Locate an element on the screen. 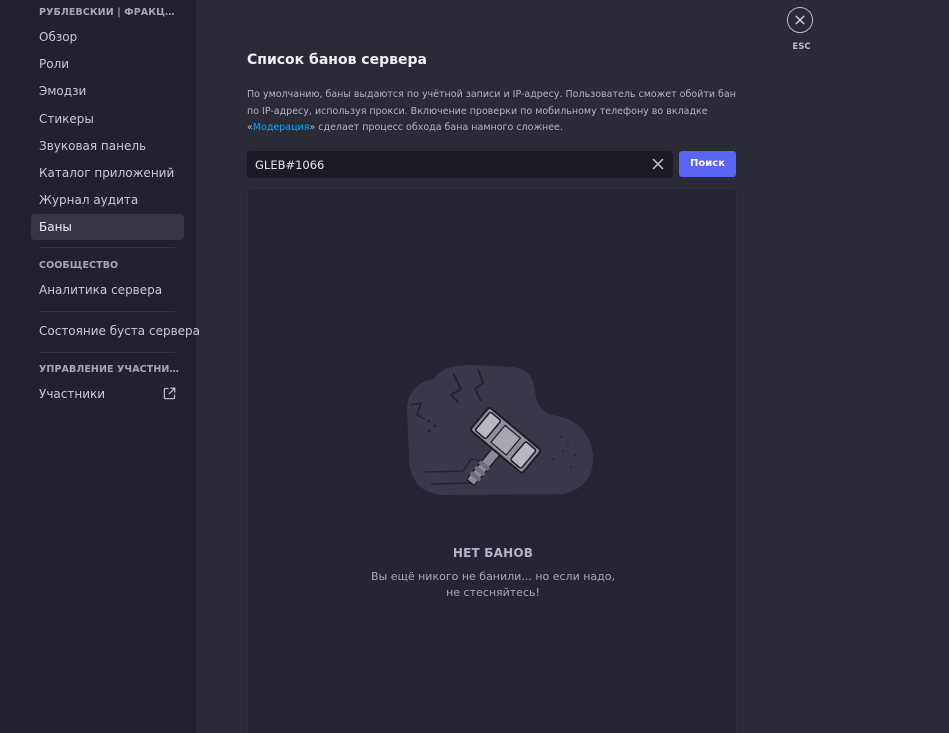 This screenshot has width=949, height=733. community-section-title: СООБЩЕСТВО is located at coordinates (79, 265).